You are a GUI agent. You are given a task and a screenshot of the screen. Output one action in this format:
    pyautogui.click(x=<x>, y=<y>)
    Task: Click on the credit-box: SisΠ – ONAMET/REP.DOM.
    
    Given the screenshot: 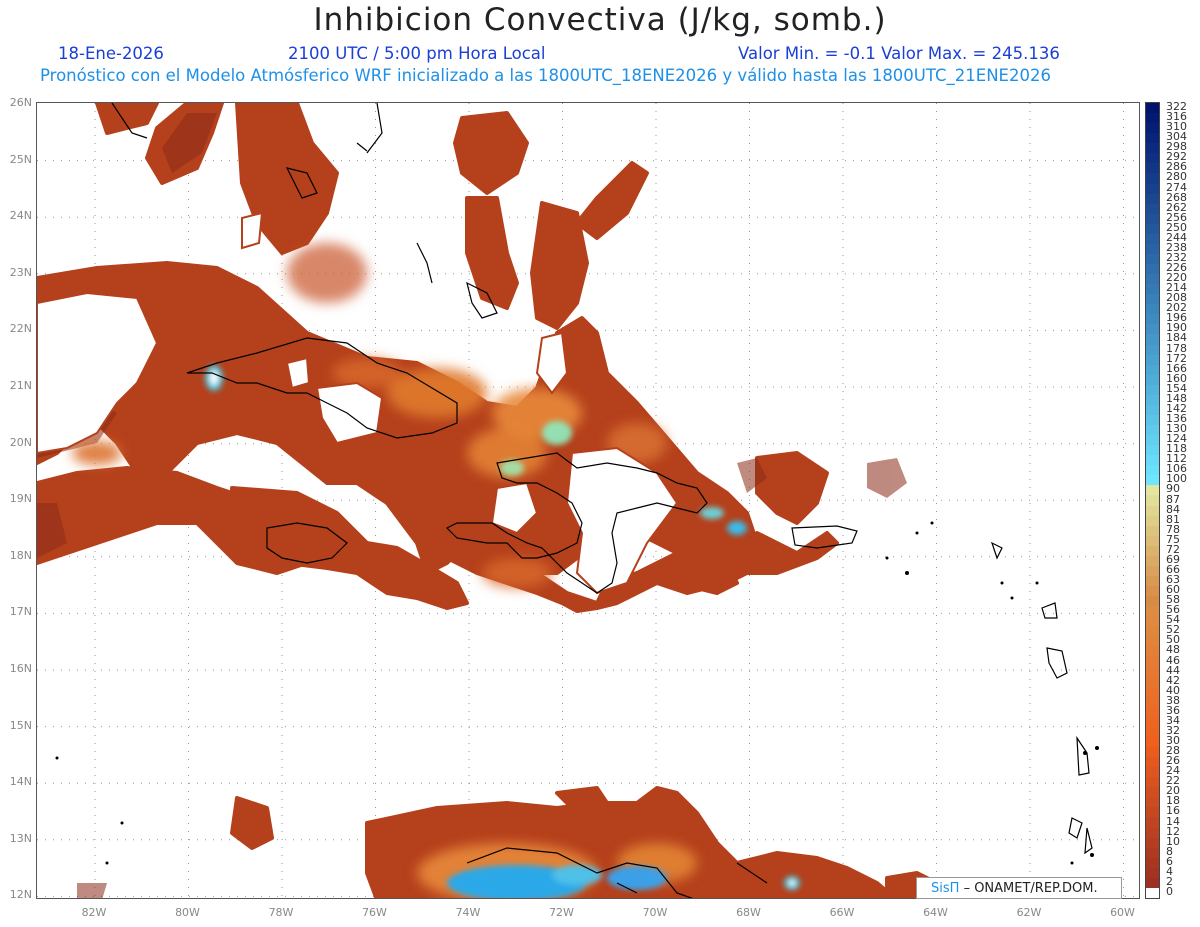 What is the action you would take?
    pyautogui.click(x=1019, y=888)
    